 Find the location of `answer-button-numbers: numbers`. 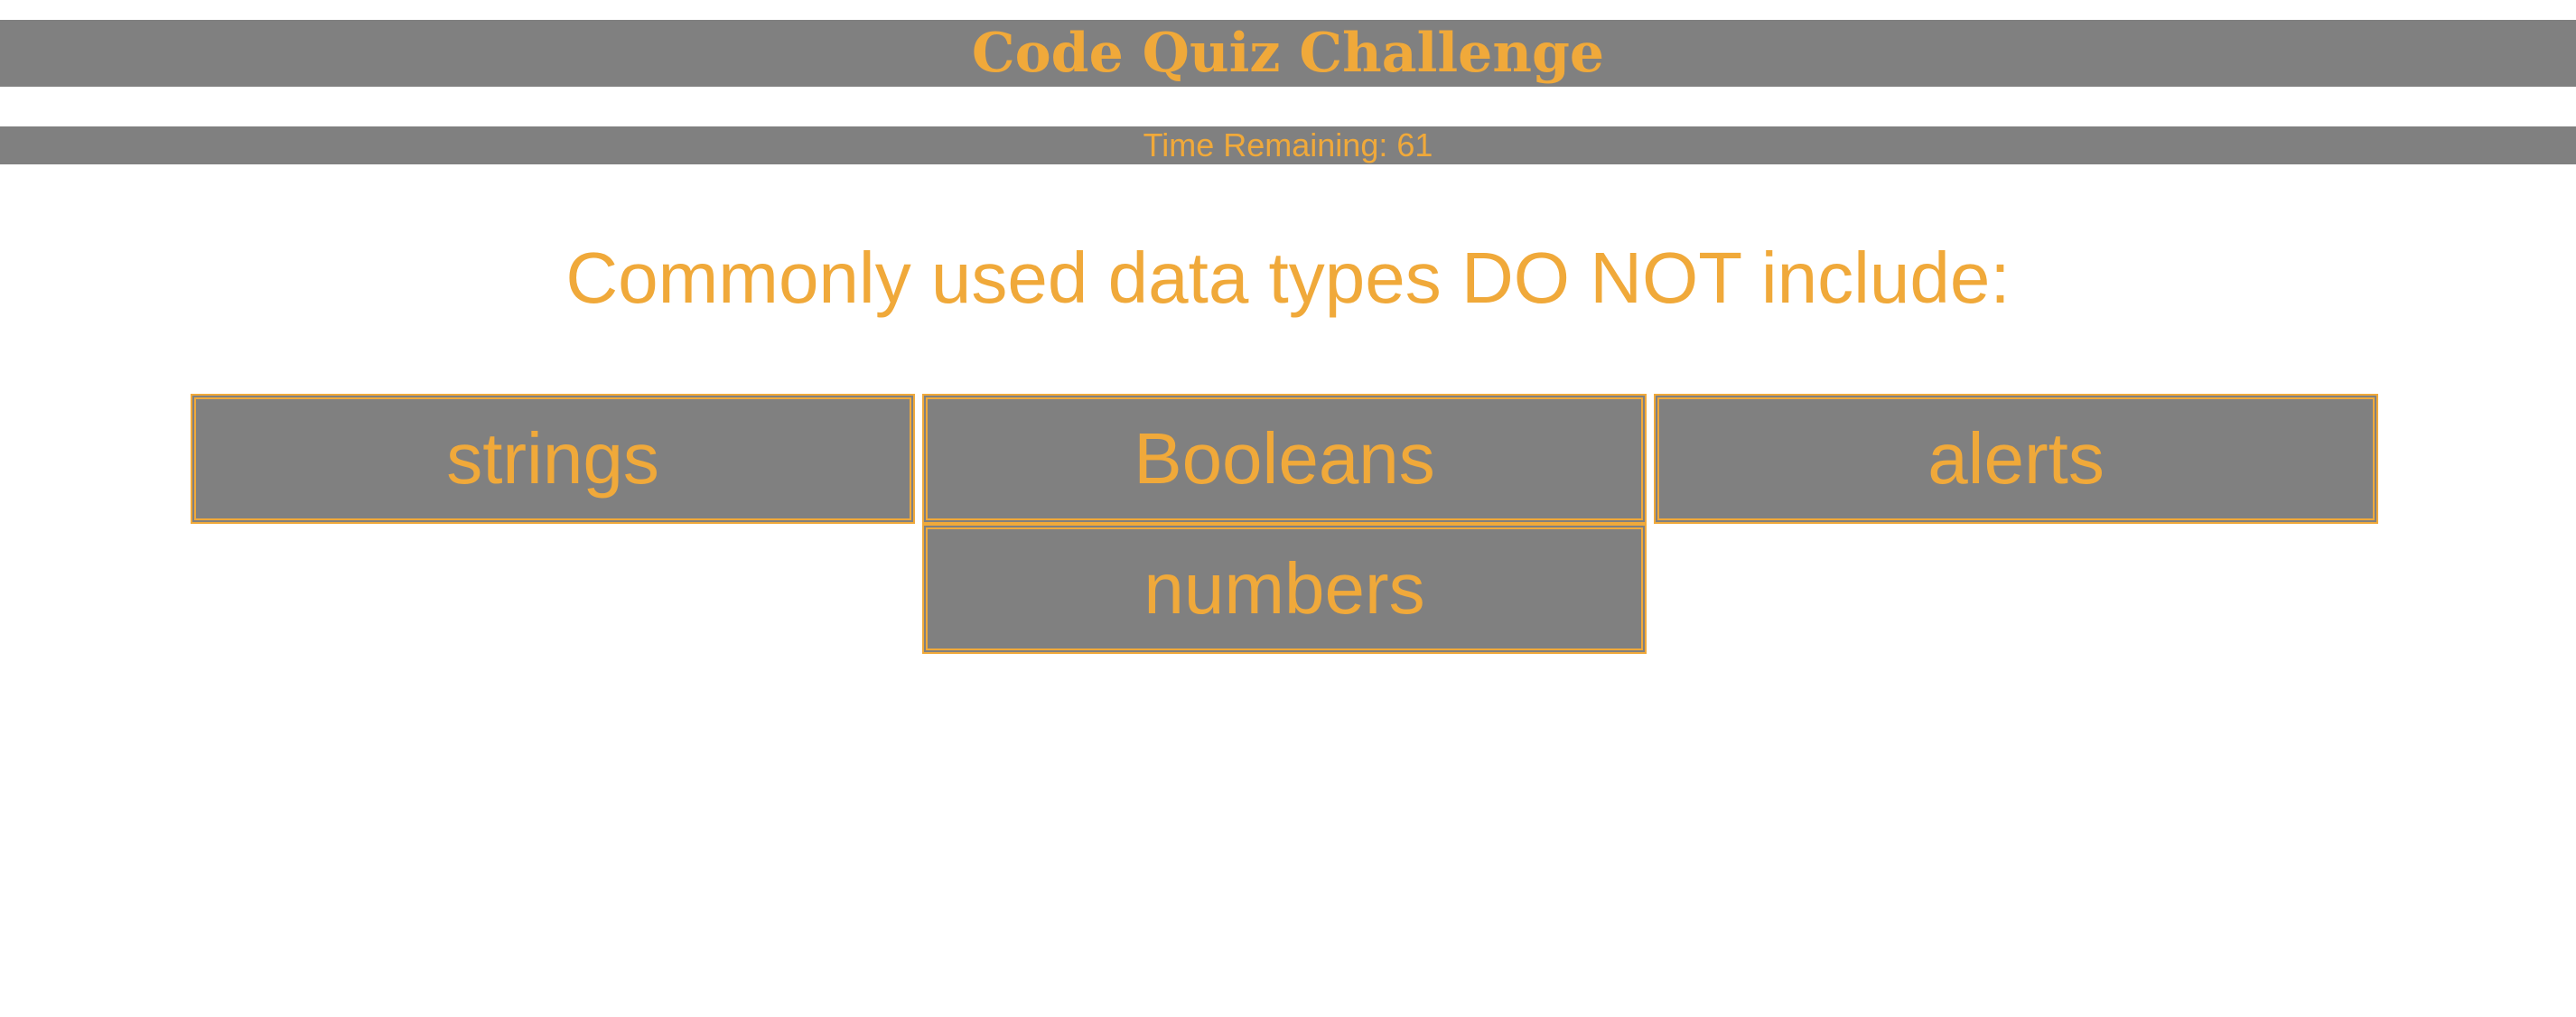

answer-button-numbers: numbers is located at coordinates (1284, 589).